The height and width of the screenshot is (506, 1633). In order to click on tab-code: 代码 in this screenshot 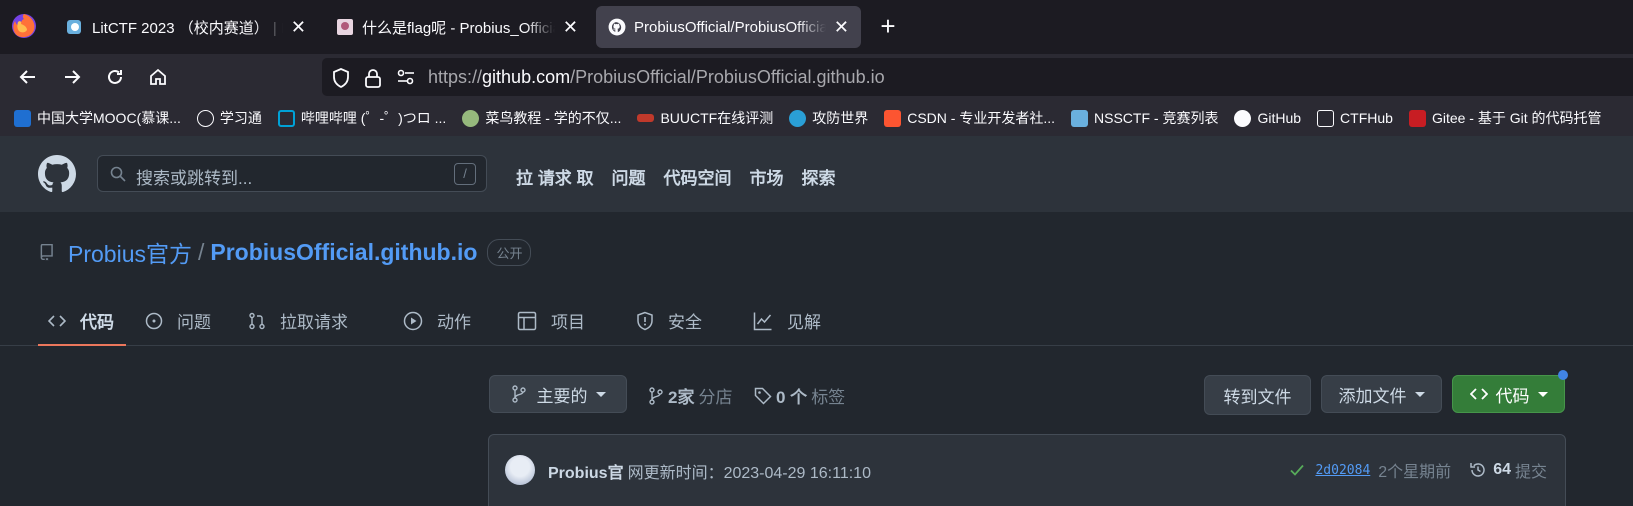, I will do `click(81, 320)`.